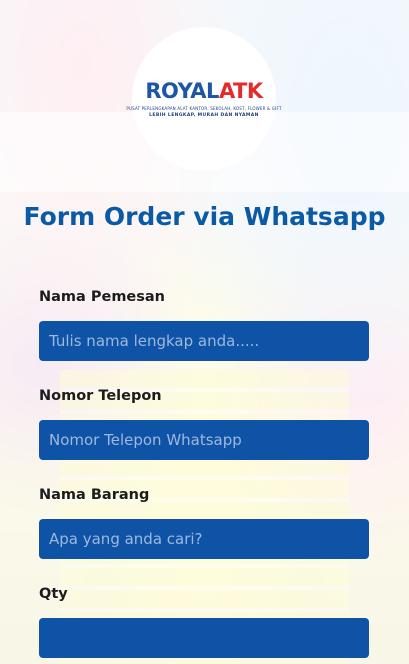 The height and width of the screenshot is (664, 409). Describe the element at coordinates (94, 495) in the screenshot. I see `item-label: Nama Barang` at that location.